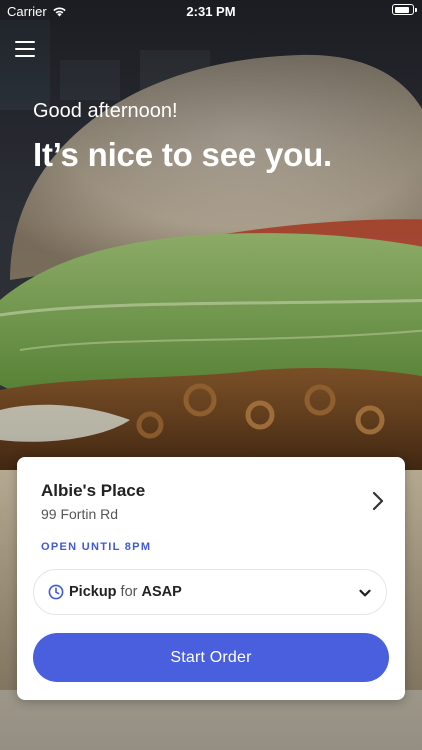 The image size is (422, 750). I want to click on open-status-label: OPEN UNTIL 8PM, so click(96, 547).